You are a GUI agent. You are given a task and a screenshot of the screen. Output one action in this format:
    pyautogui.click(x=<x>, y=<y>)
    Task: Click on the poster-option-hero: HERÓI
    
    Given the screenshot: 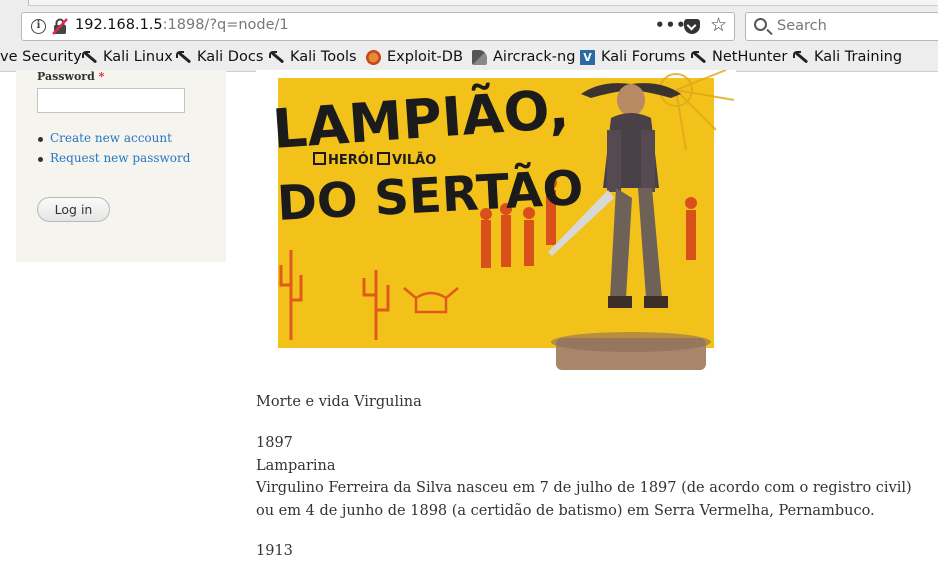 What is the action you would take?
    pyautogui.click(x=351, y=160)
    